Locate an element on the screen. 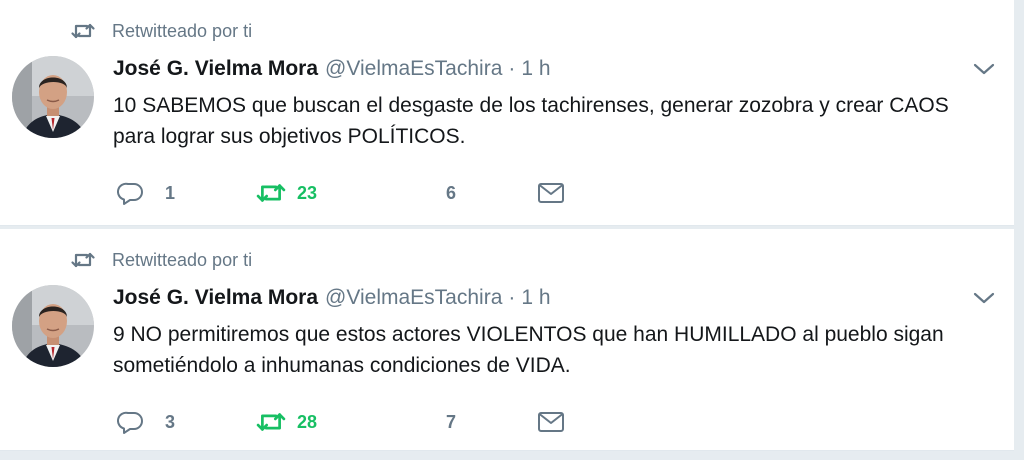 Image resolution: width=1024 pixels, height=460 pixels. reply-count: 3 is located at coordinates (170, 421).